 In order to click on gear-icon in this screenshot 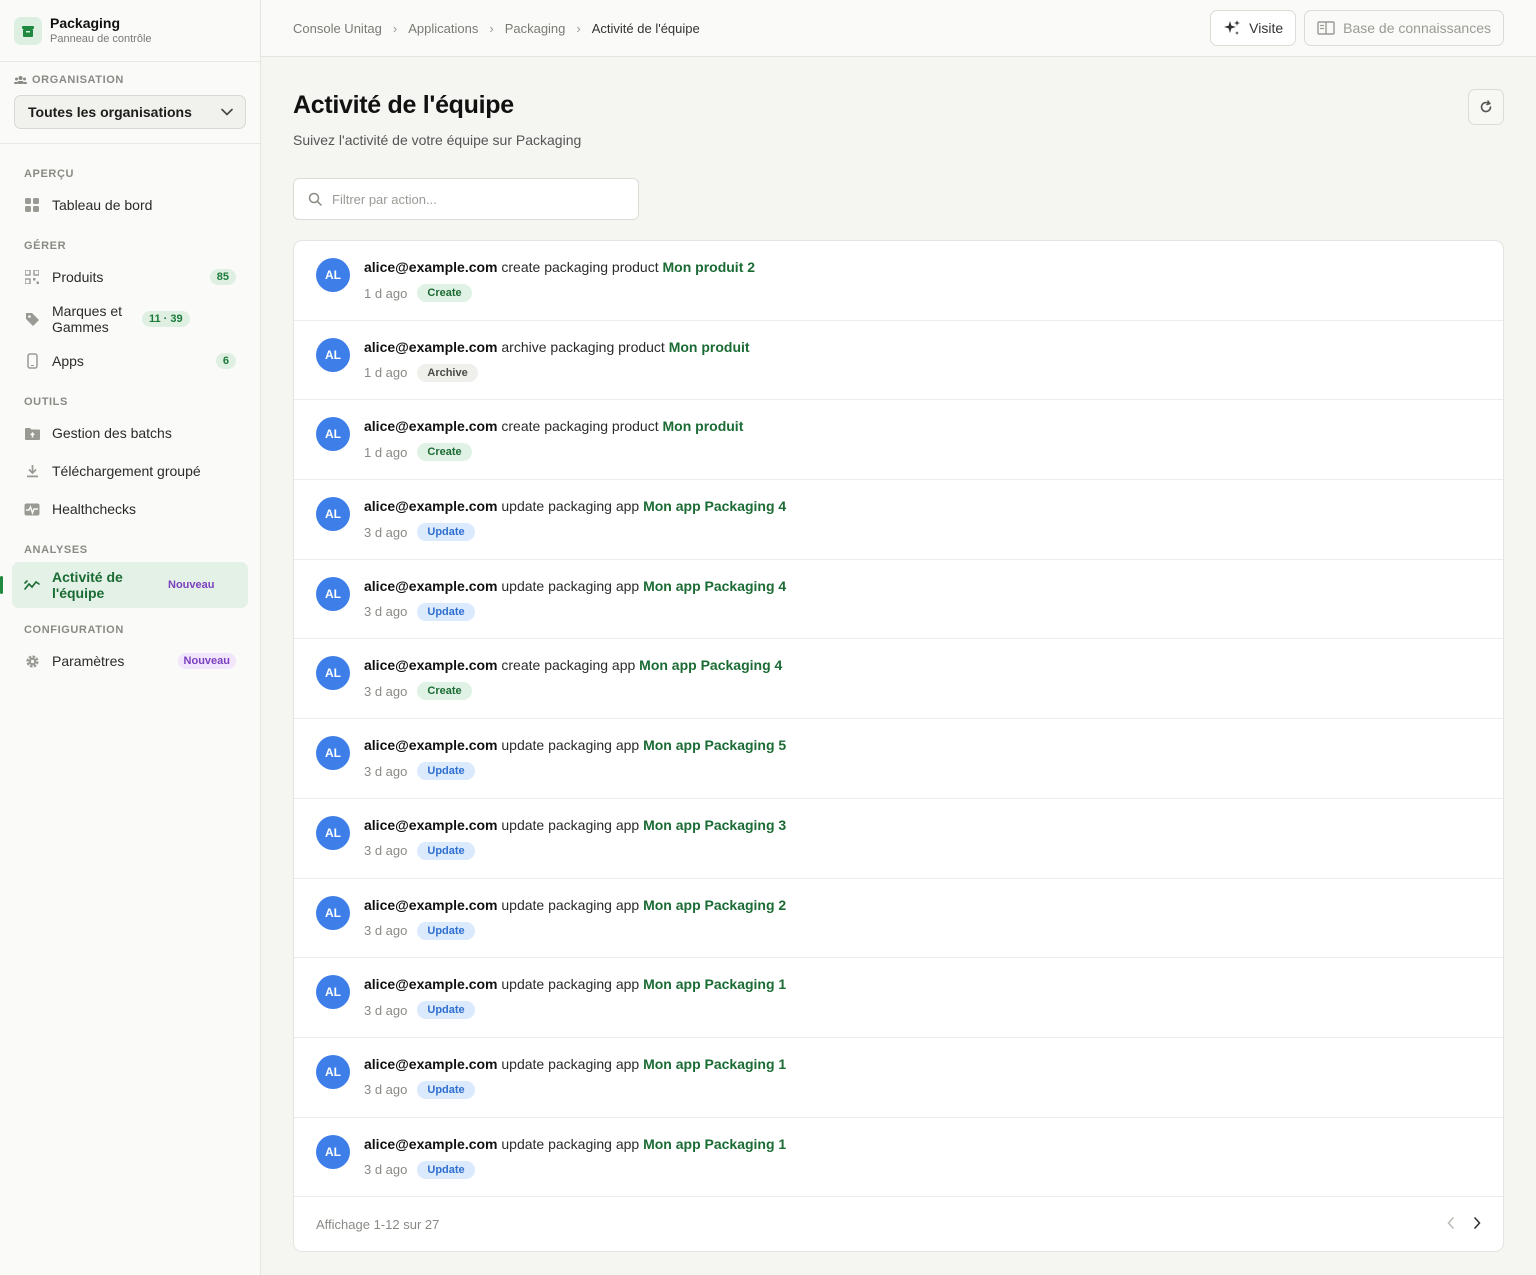, I will do `click(32, 661)`.